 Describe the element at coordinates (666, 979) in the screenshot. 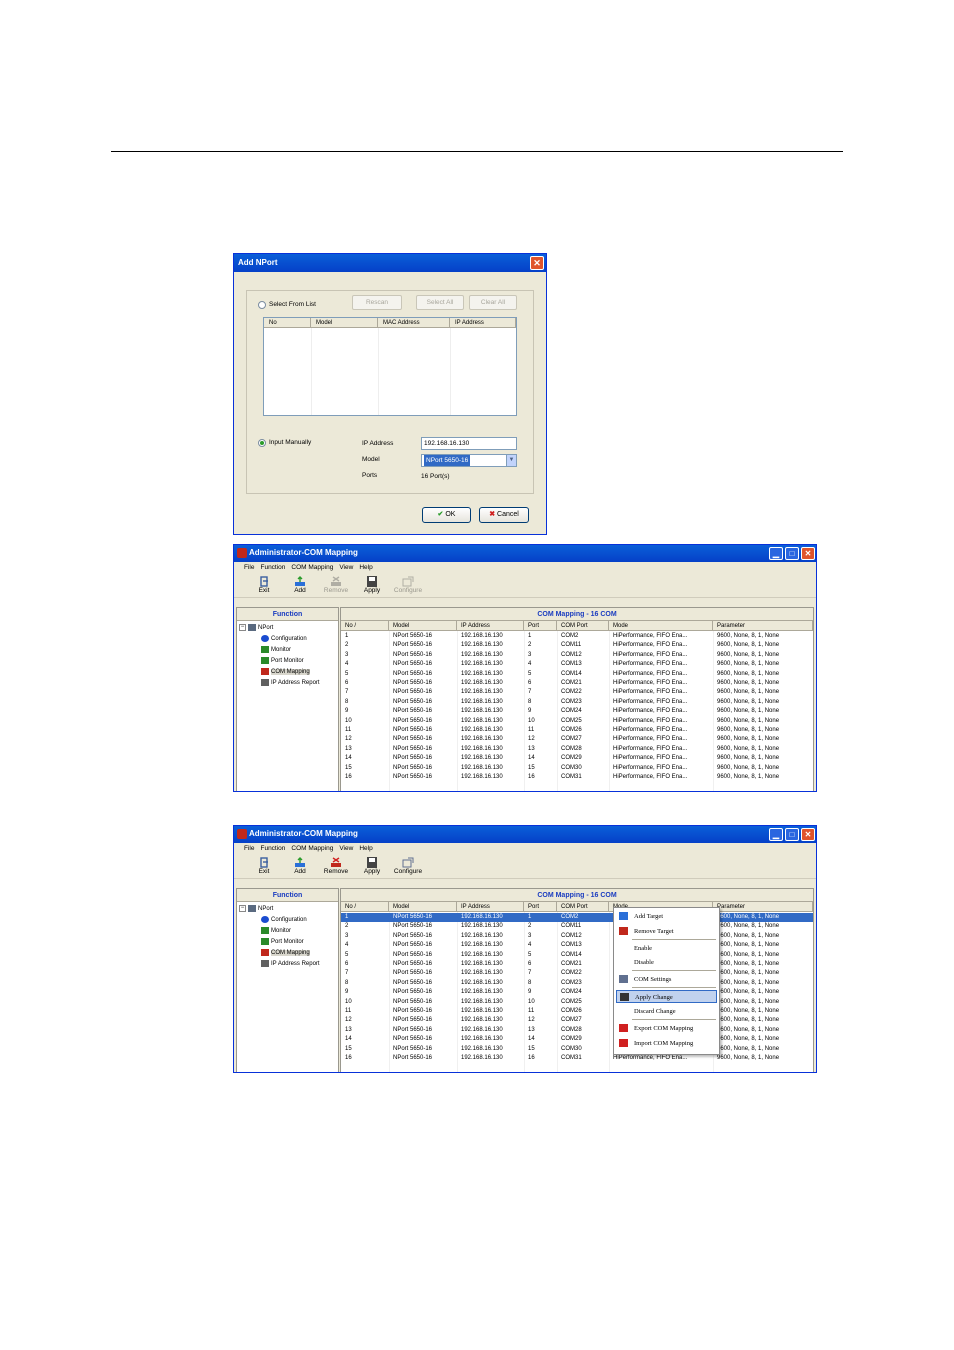

I see `context-item-com-settings: COM Settings` at that location.